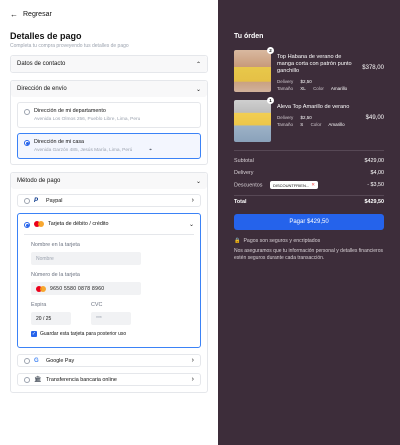 Image resolution: width=400 pixels, height=445 pixels. What do you see at coordinates (150, 150) in the screenshot?
I see `location-pin-icon: ⌖` at bounding box center [150, 150].